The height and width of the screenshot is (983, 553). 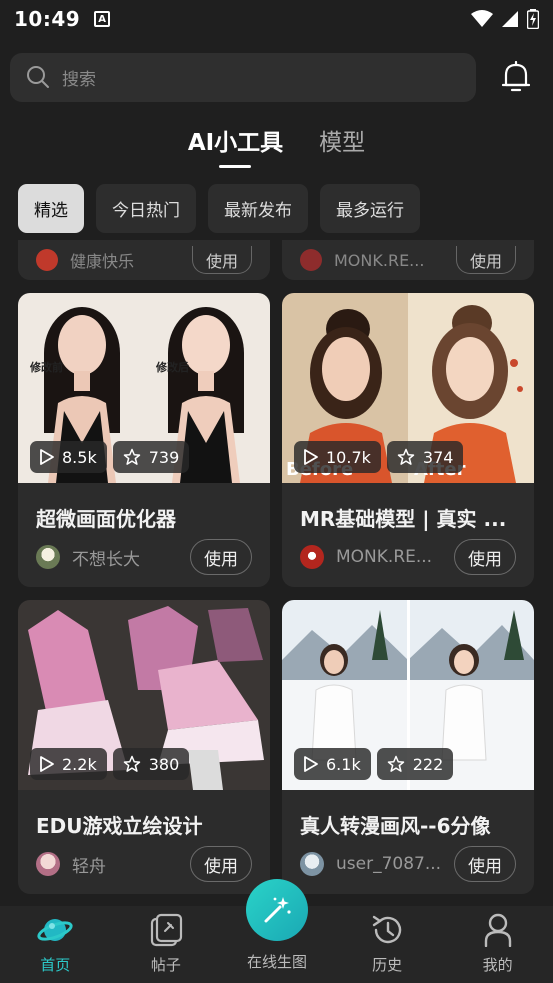 I want to click on card-author: 不想长大, so click(x=106, y=559).